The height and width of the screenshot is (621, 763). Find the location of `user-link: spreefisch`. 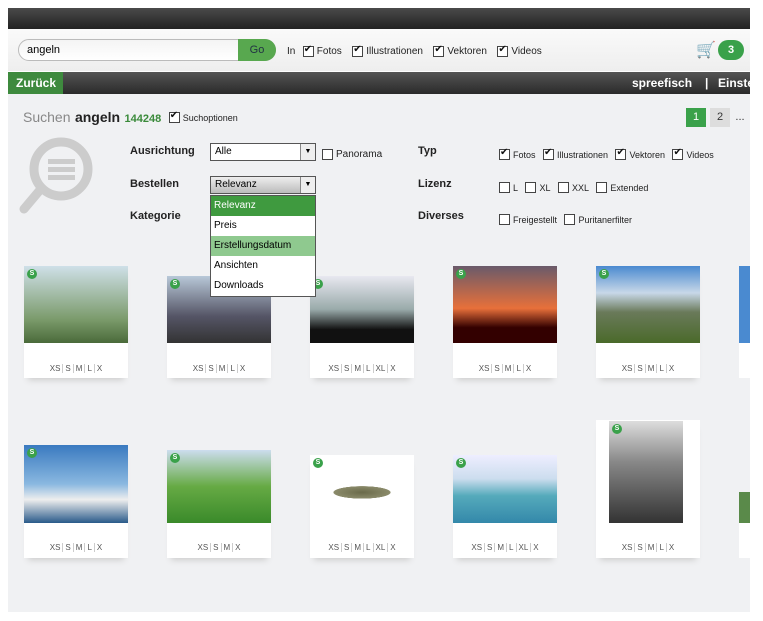

user-link: spreefisch is located at coordinates (662, 83).